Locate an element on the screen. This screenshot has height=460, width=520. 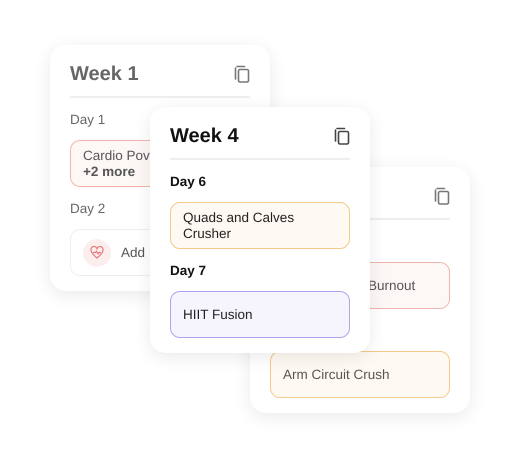
workout-entry: Arm Circuit Crush is located at coordinates (360, 374).